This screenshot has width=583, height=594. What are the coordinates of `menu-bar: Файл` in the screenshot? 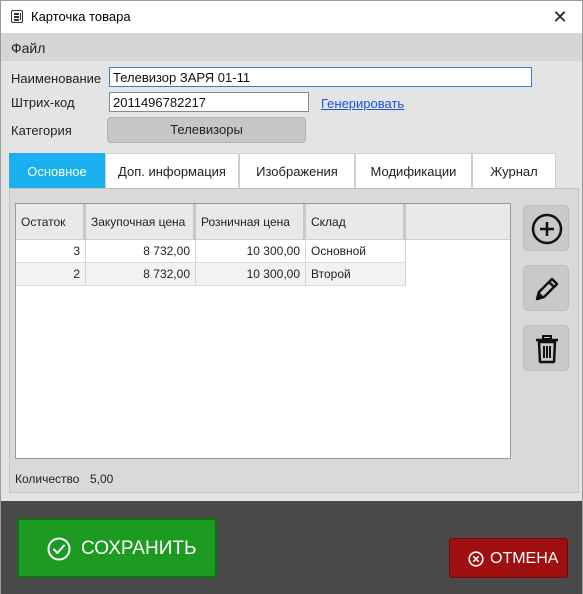 It's located at (291, 47).